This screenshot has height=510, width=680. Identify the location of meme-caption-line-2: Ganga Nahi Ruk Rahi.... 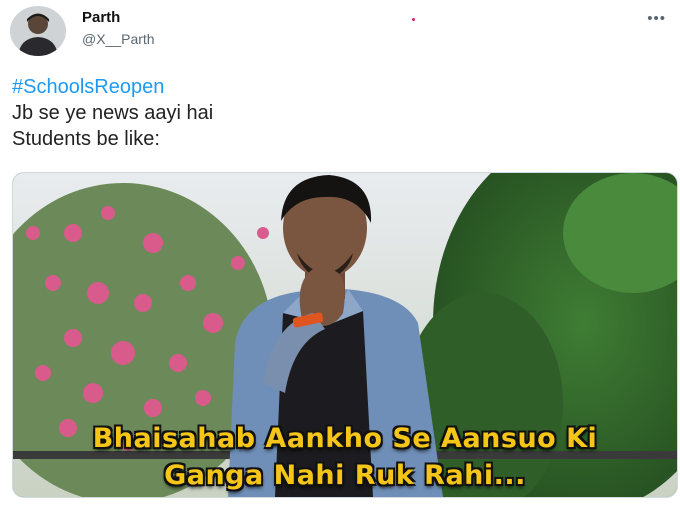
(345, 475).